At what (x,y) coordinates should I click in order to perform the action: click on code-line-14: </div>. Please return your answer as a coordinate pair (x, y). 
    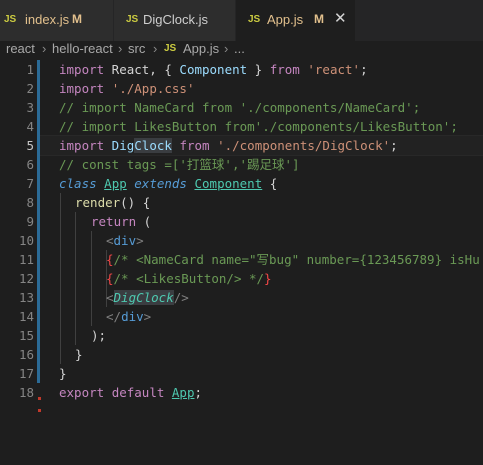
    Looking at the image, I should click on (128, 316).